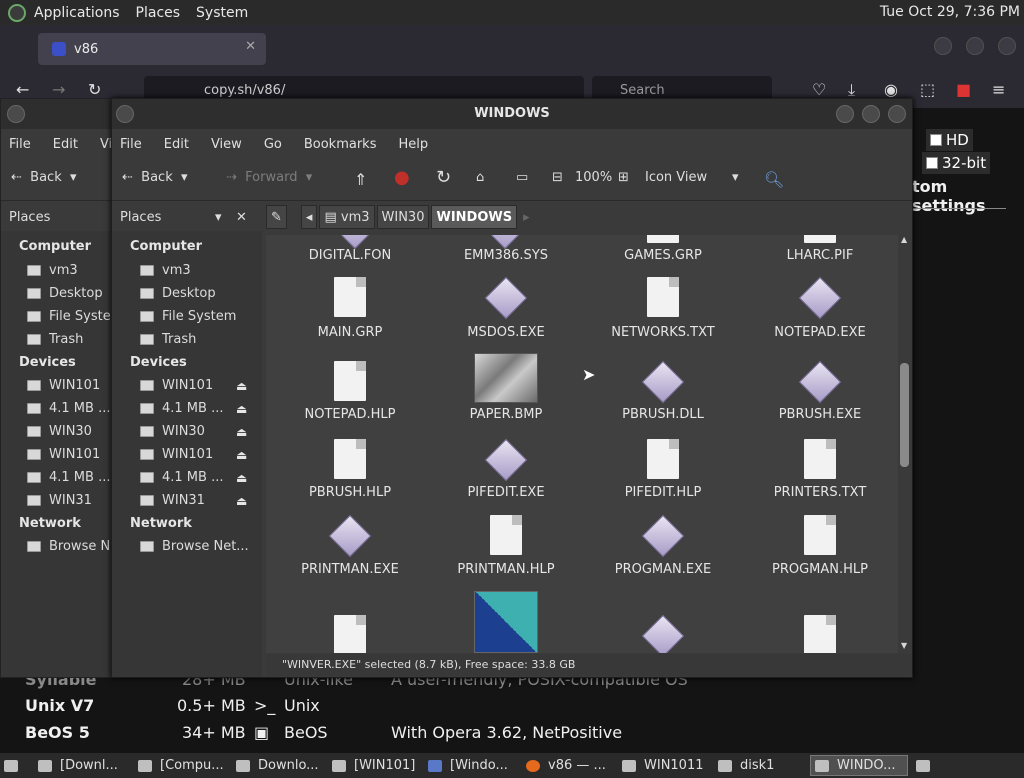 This screenshot has width=1024, height=778. I want to click on sidebar-device: WIN30 ⏏, so click(193, 431).